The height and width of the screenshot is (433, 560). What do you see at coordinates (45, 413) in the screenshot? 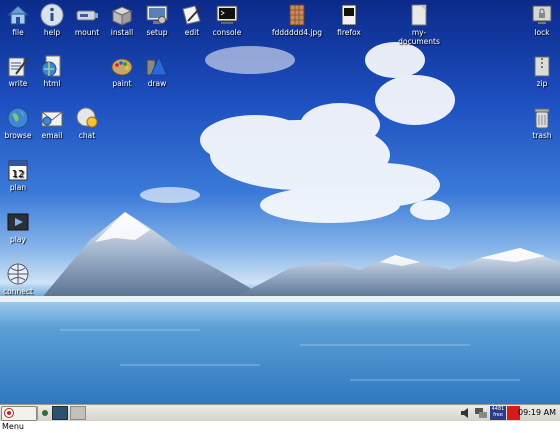
I see `workspace-switcher-icon` at bounding box center [45, 413].